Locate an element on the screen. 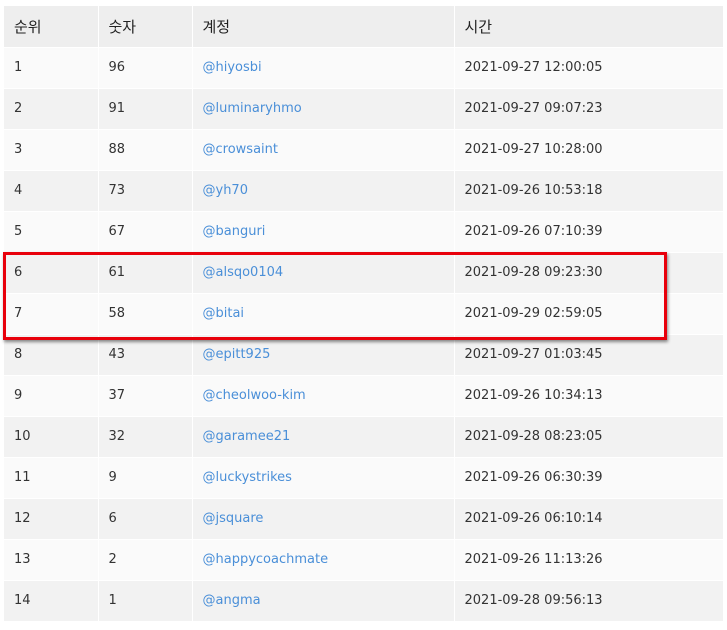  table-row: 5 67 @banguri 2021-09-26 07:10:39 is located at coordinates (364, 232).